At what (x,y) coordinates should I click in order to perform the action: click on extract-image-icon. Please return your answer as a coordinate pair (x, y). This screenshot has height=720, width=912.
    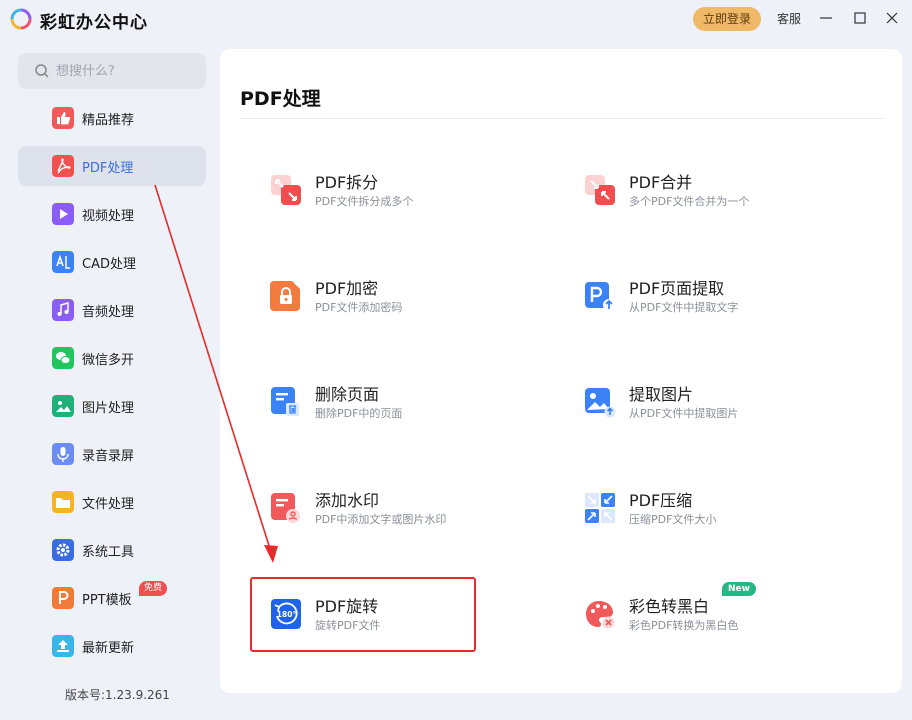
    Looking at the image, I should click on (600, 403).